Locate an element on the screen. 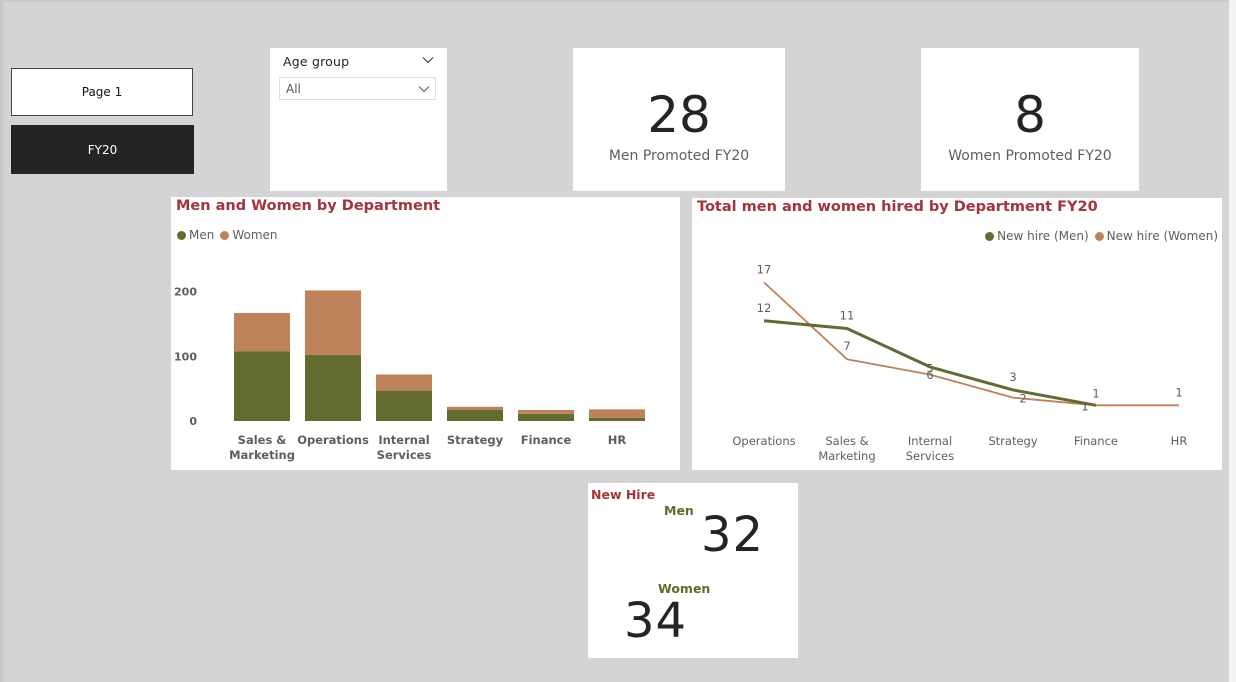 This screenshot has width=1236, height=682. canvas-top-border is located at coordinates (618, 1).